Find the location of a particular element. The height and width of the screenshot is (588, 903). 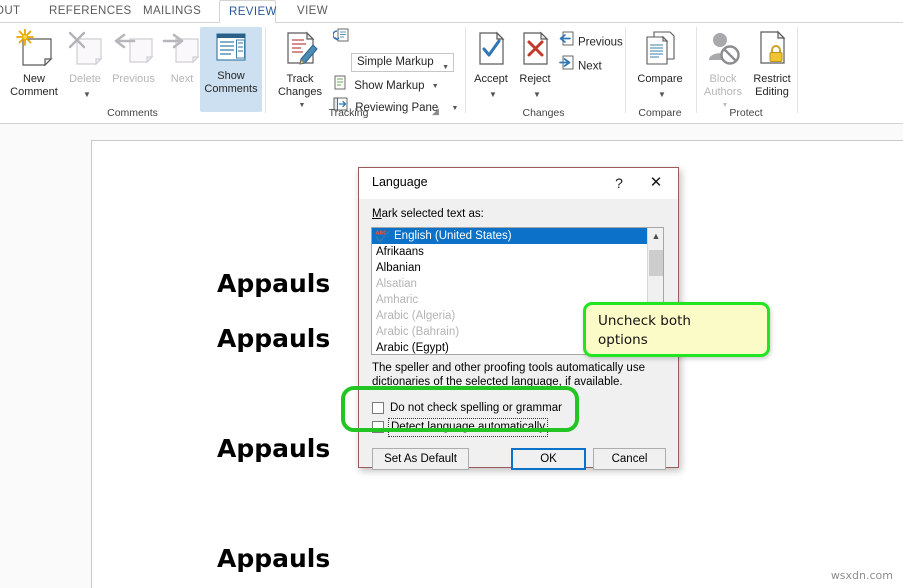

group-label-protect: Protect is located at coordinates (746, 113).